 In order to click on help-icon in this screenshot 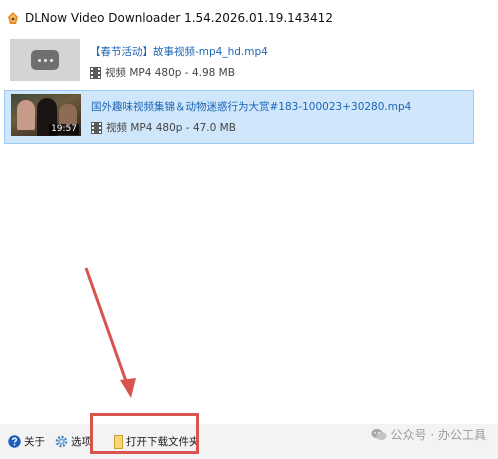, I will do `click(14, 441)`.